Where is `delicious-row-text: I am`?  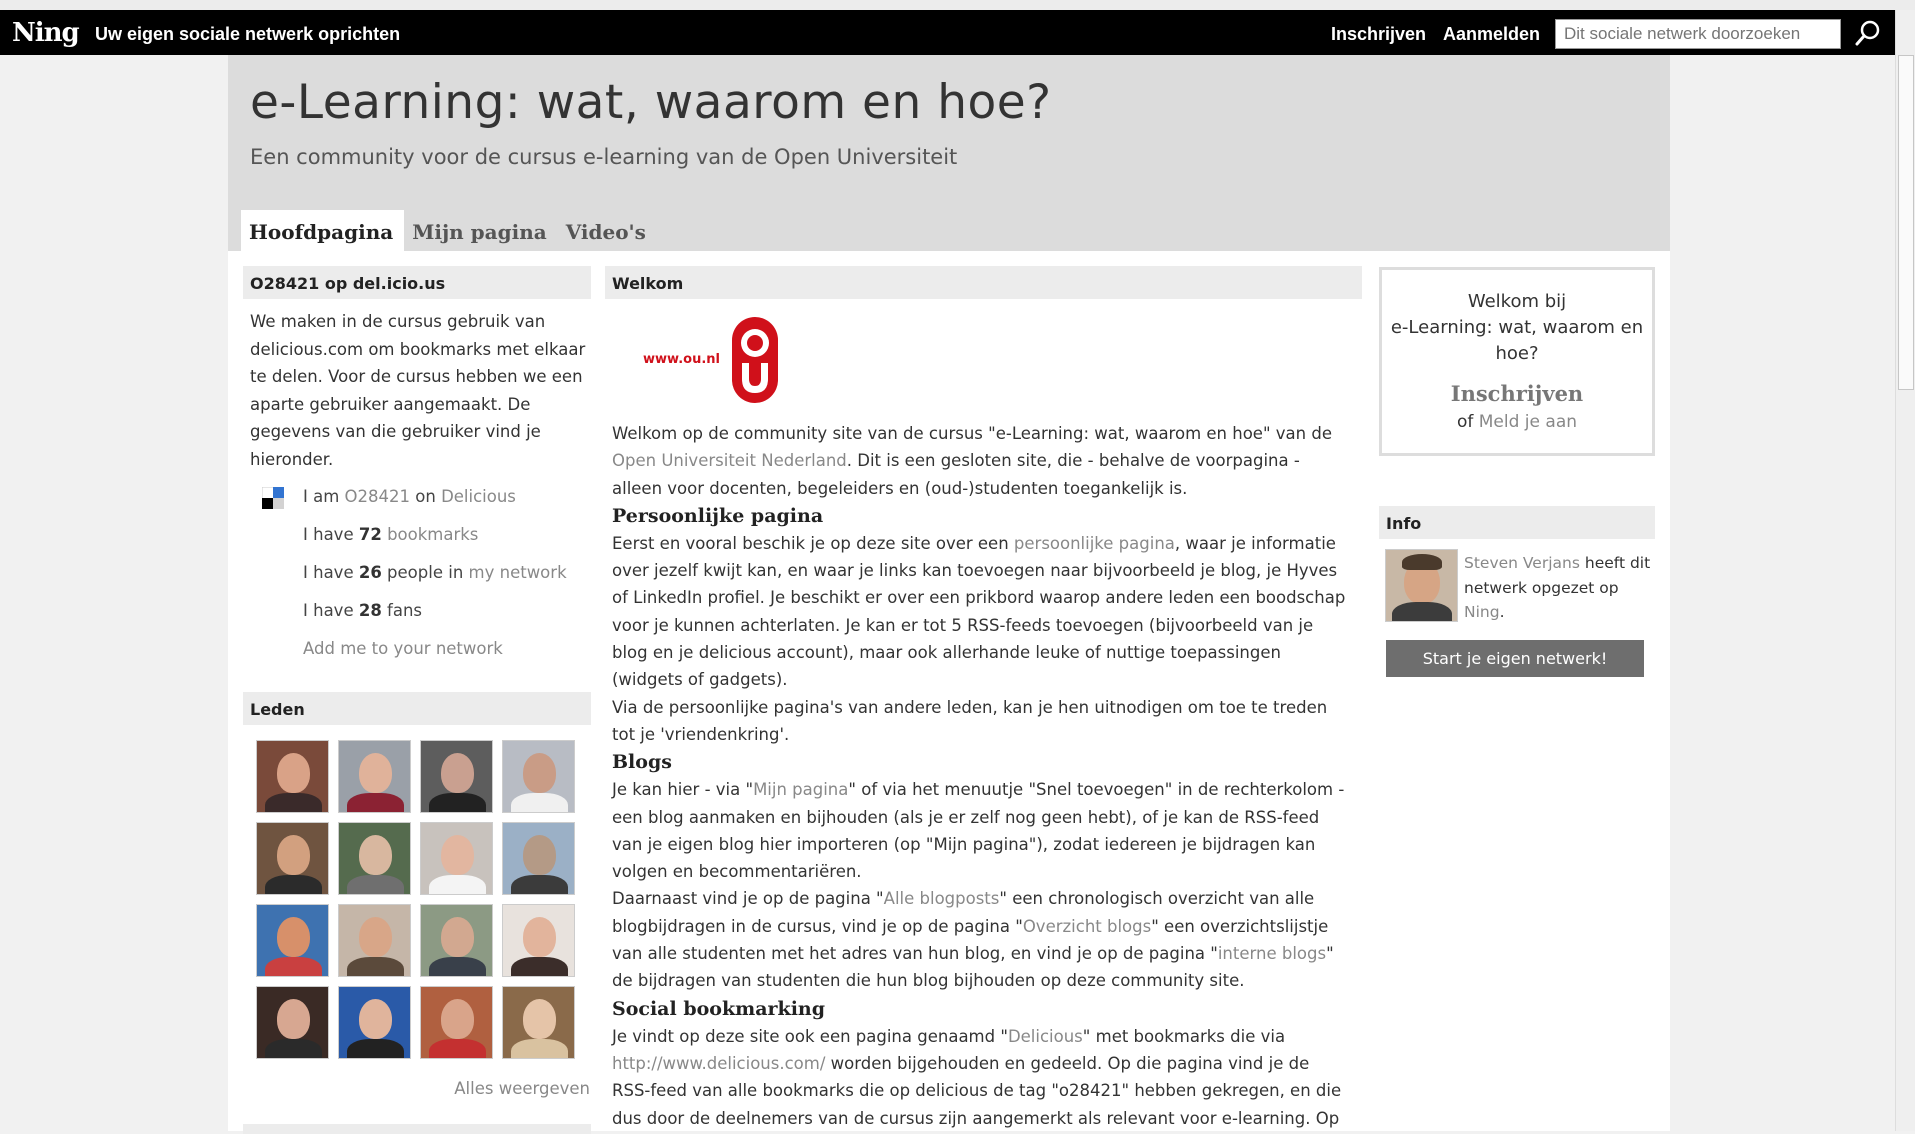
delicious-row-text: I am is located at coordinates (324, 496).